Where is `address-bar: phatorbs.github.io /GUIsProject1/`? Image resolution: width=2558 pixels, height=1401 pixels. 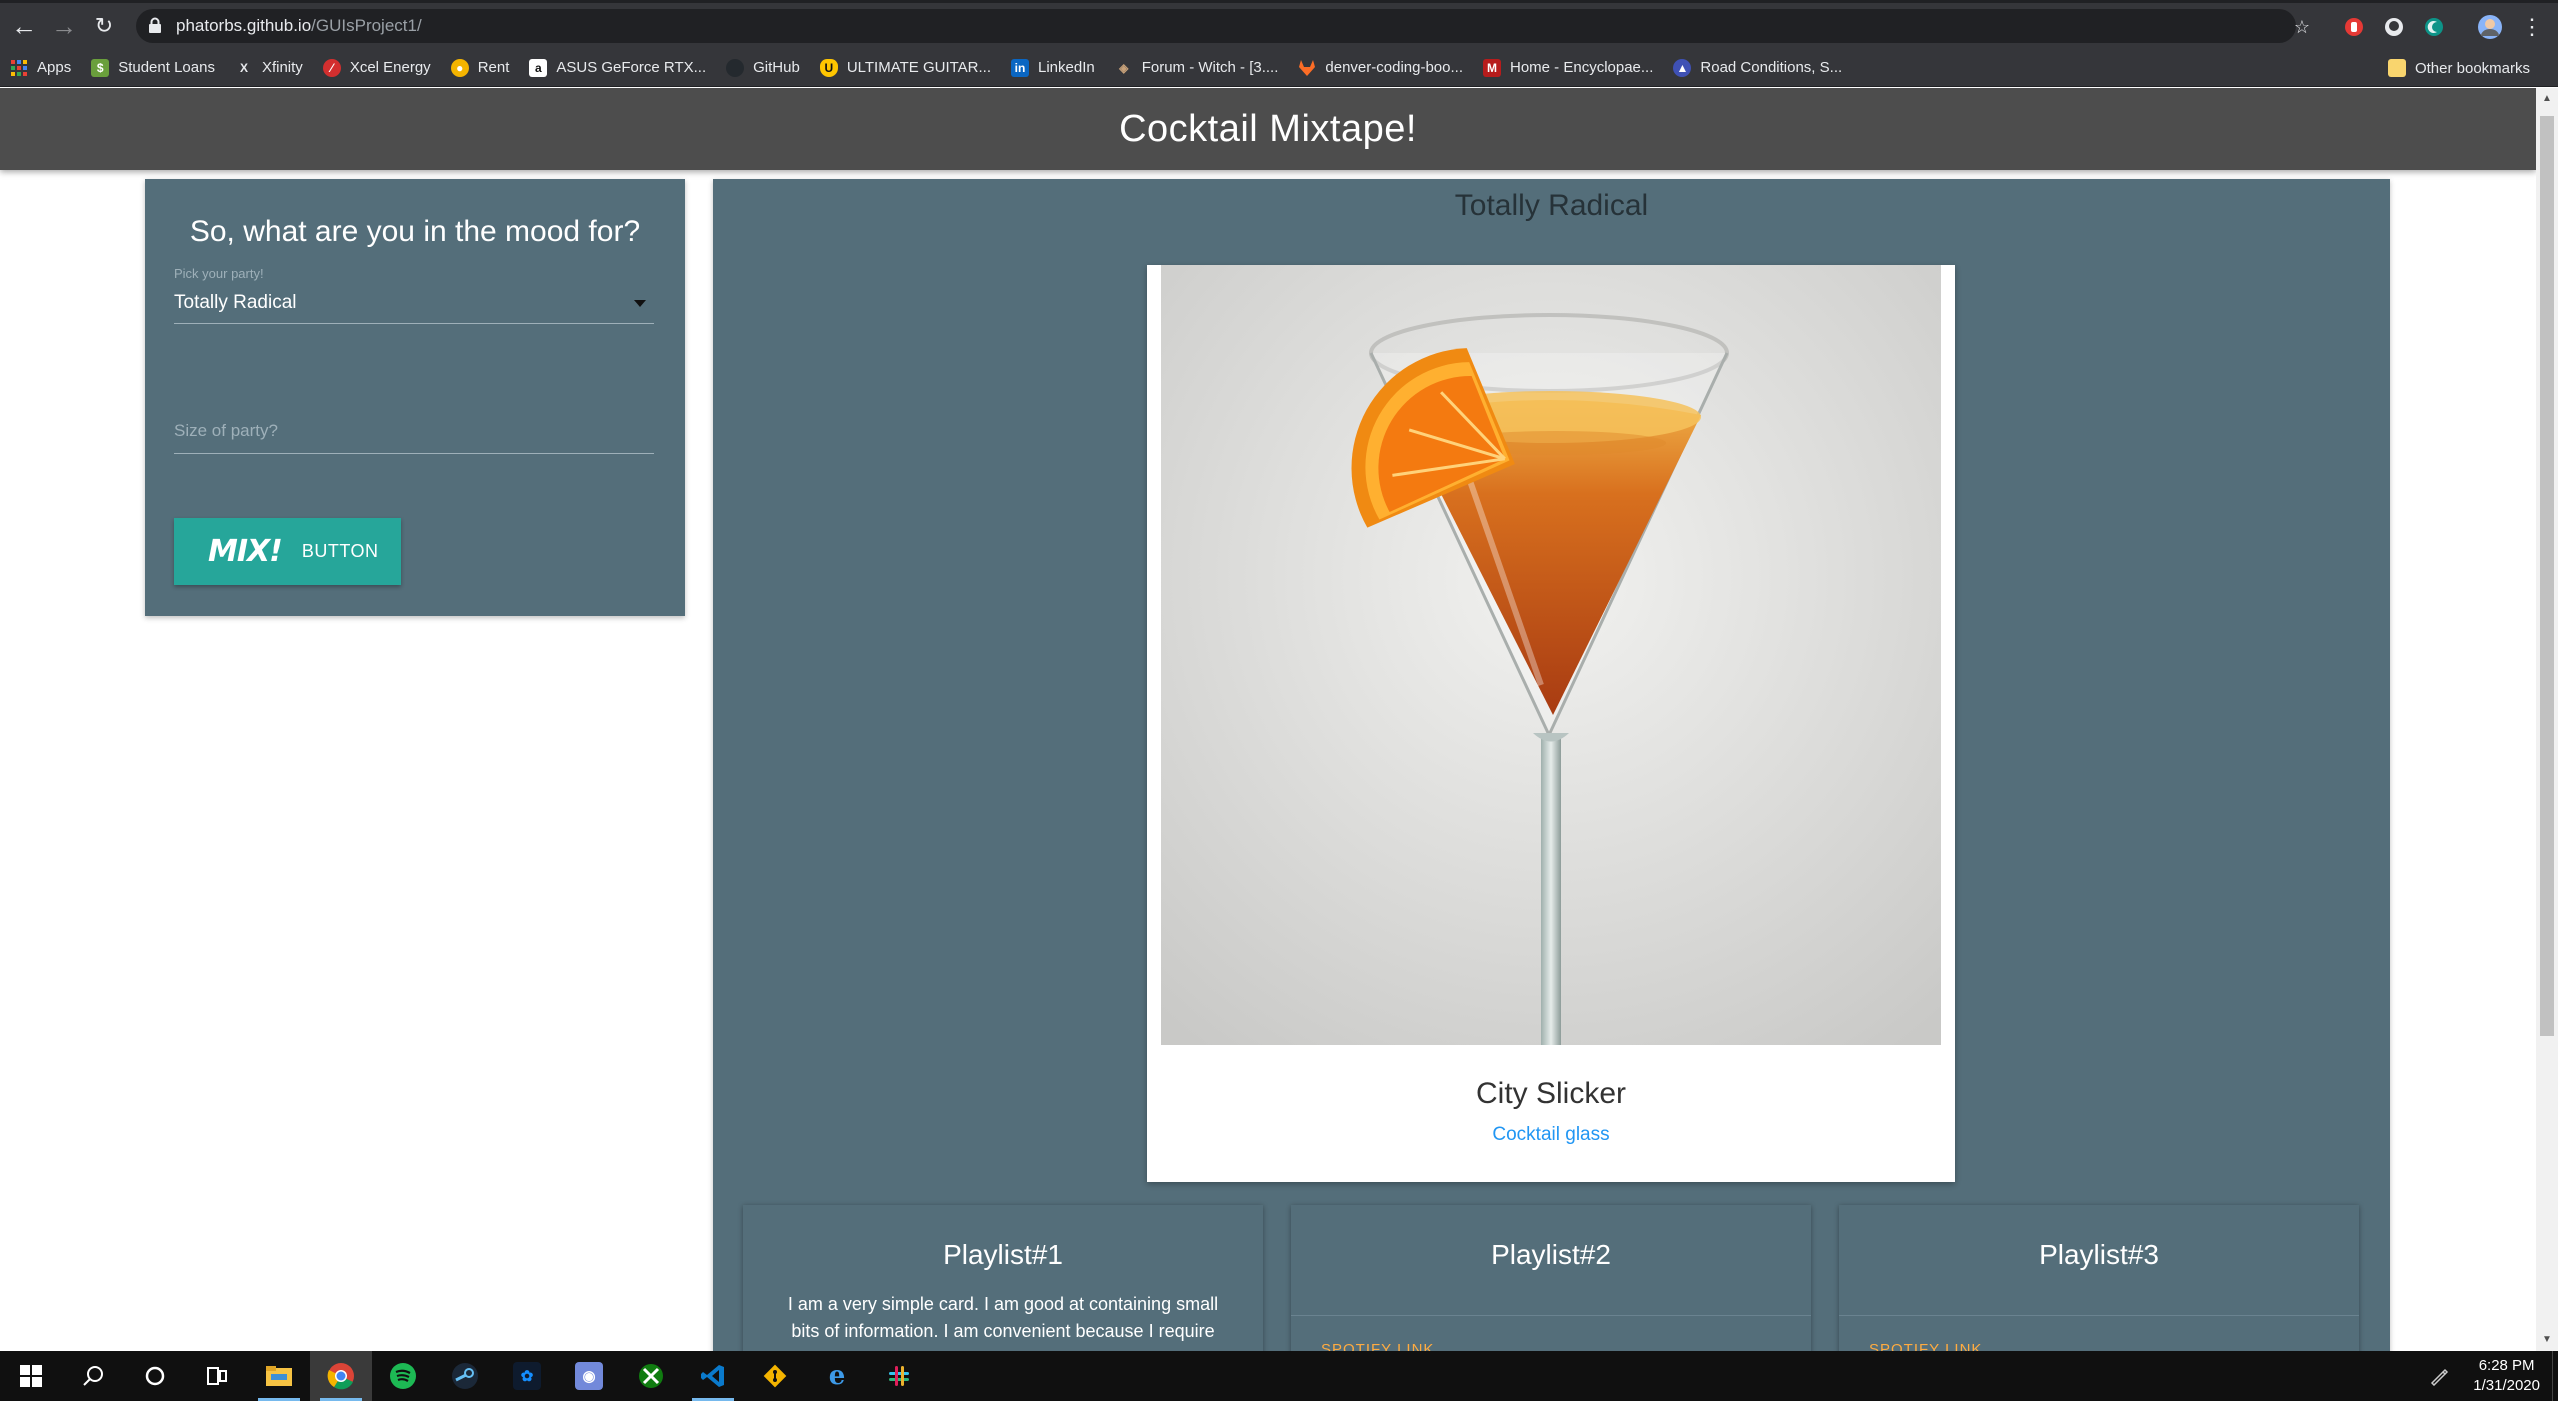 address-bar: phatorbs.github.io /GUIsProject1/ is located at coordinates (1216, 26).